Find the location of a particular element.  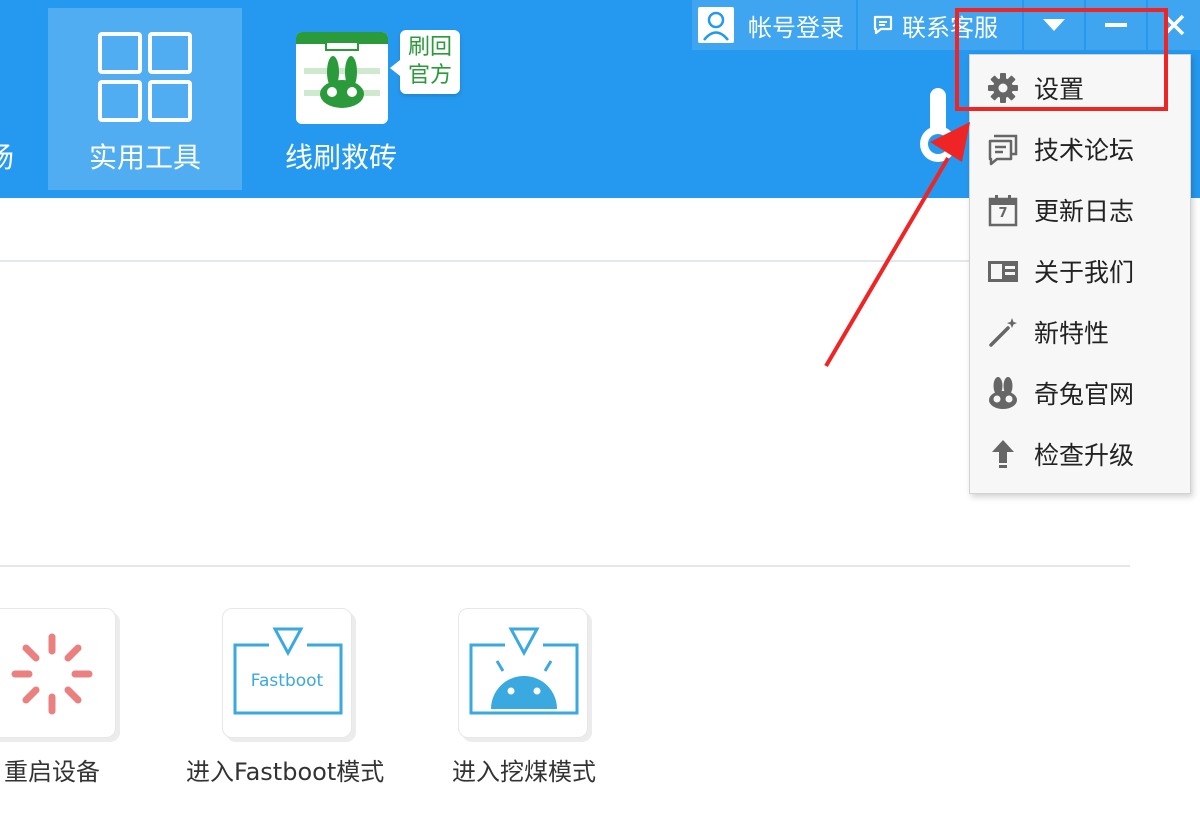

id-card-icon is located at coordinates (1003, 271).